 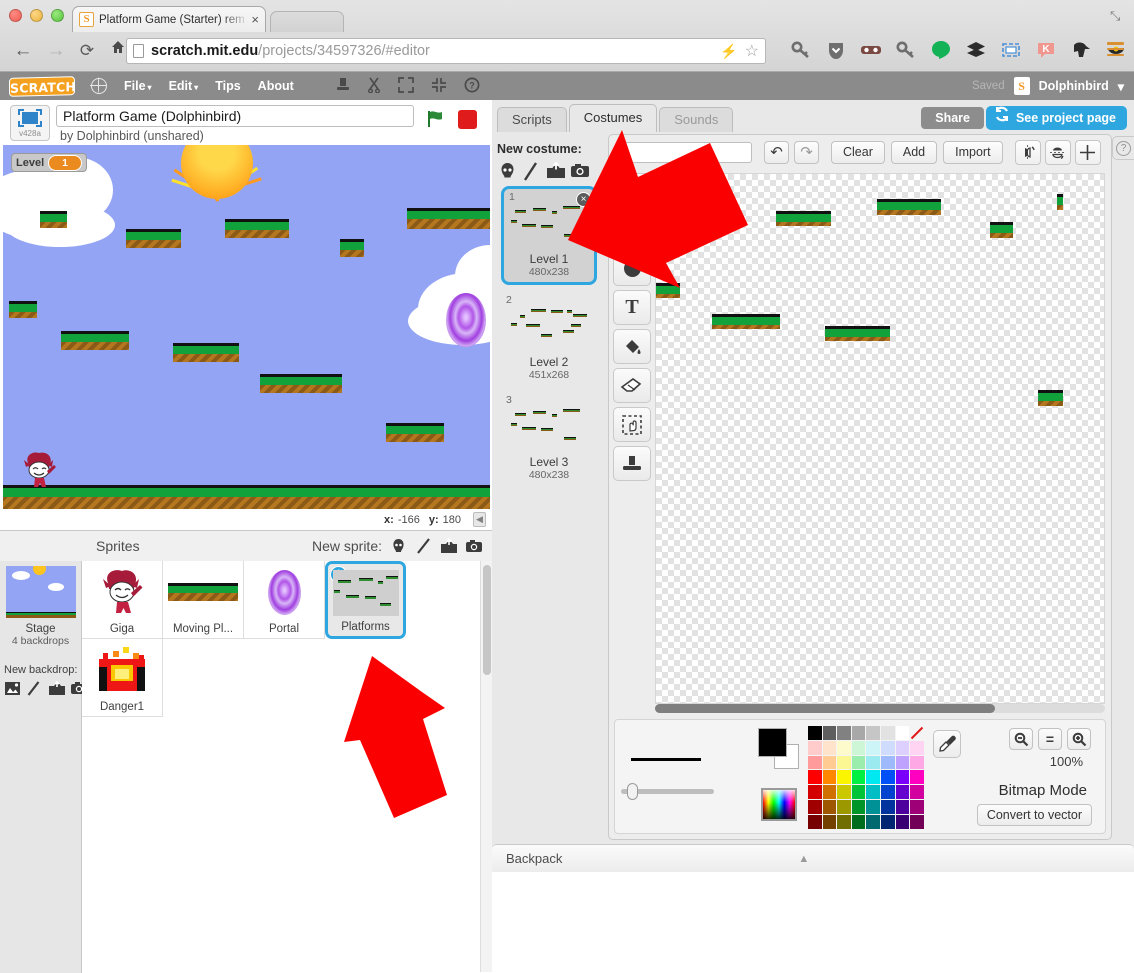 What do you see at coordinates (752, 51) in the screenshot?
I see `bookmark-star-icon: ☆` at bounding box center [752, 51].